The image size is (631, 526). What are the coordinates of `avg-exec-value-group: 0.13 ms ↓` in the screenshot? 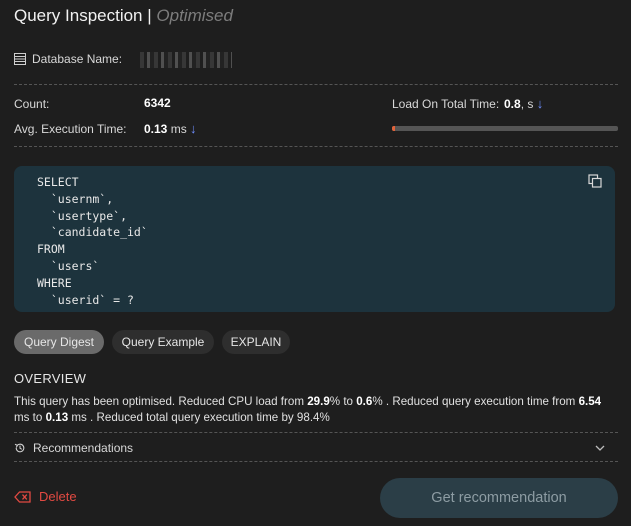 It's located at (170, 128).